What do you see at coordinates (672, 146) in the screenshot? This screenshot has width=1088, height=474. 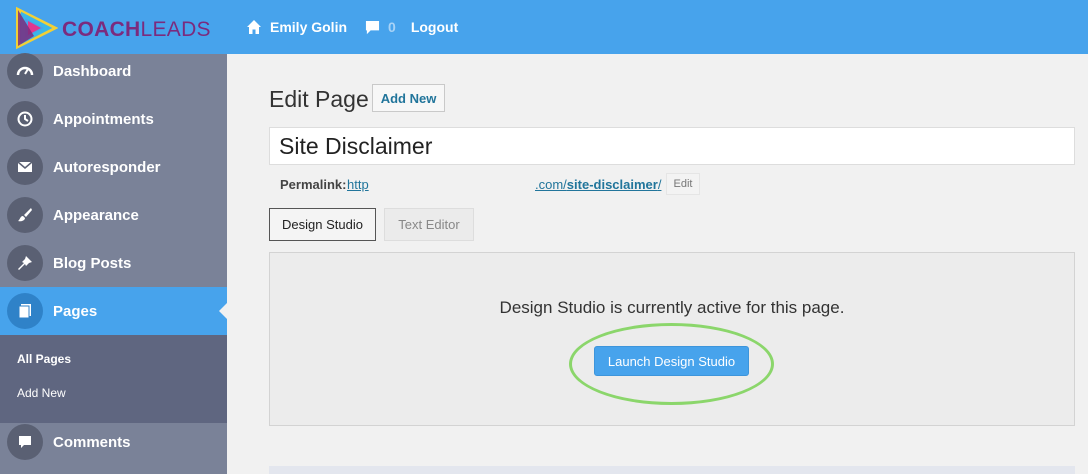 I see `page-title-input` at bounding box center [672, 146].